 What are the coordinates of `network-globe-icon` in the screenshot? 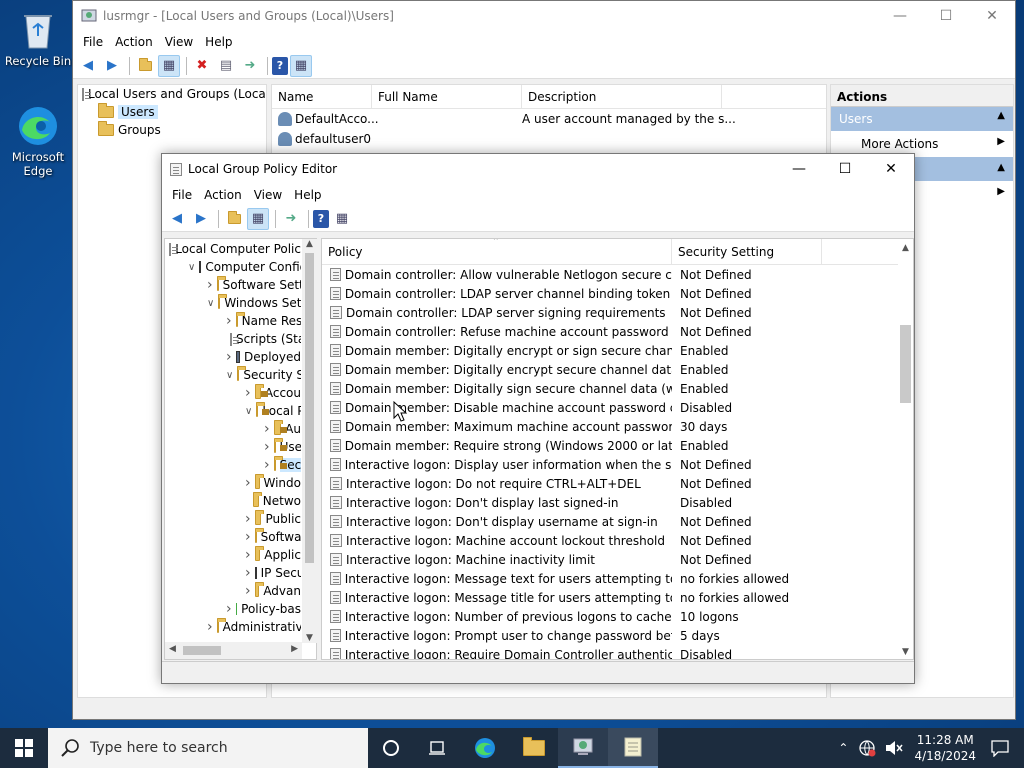 It's located at (867, 748).